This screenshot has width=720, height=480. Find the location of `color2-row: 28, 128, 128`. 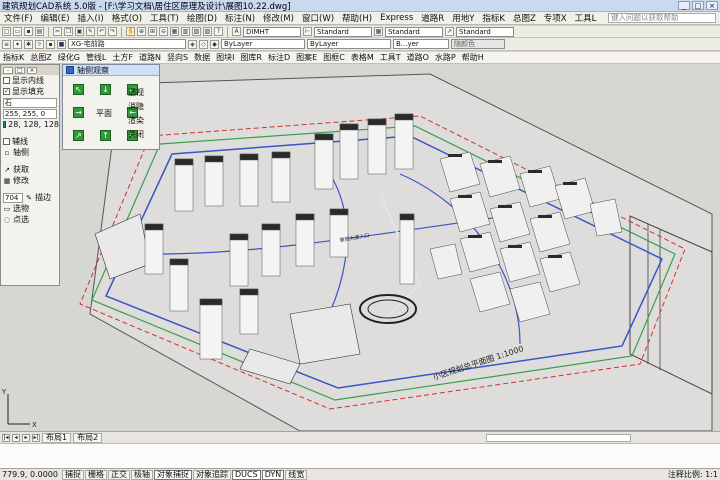

color2-row: 28, 128, 128 is located at coordinates (30, 124).